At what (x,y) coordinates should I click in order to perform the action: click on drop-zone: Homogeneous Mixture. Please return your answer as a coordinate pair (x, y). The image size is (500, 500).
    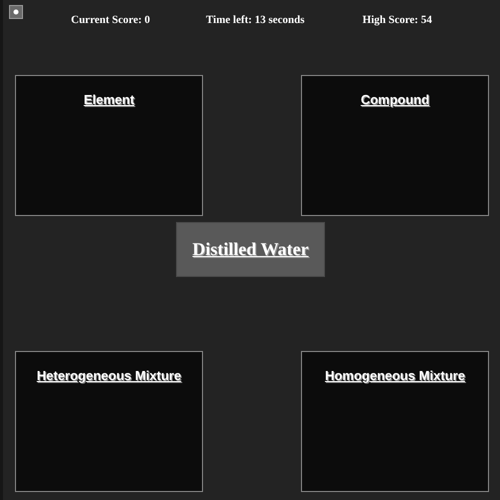
    Looking at the image, I should click on (395, 421).